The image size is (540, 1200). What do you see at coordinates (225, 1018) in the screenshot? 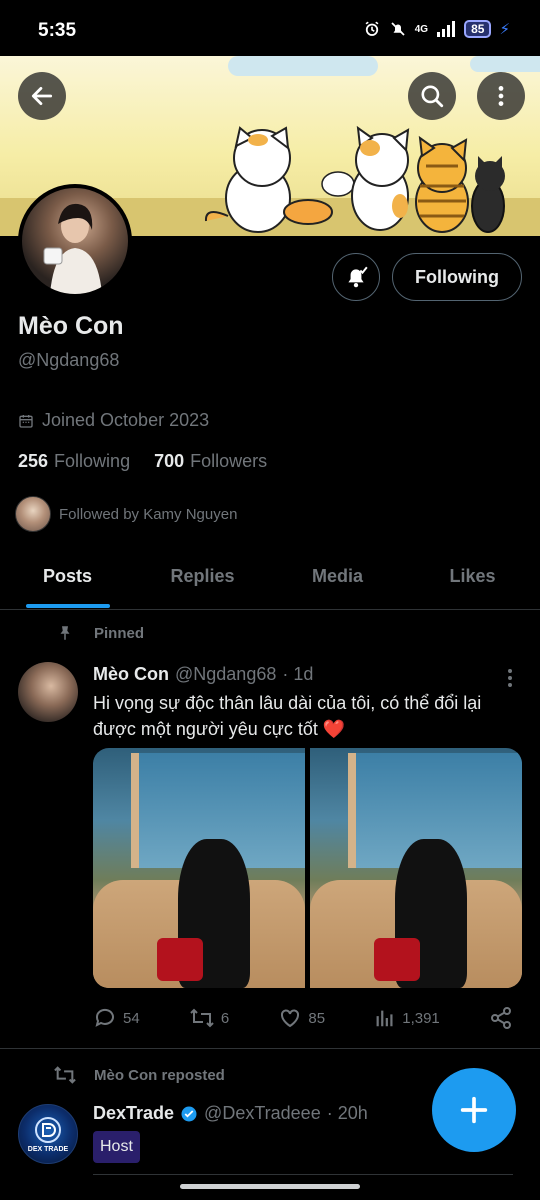
I see `repost-count: 6` at bounding box center [225, 1018].